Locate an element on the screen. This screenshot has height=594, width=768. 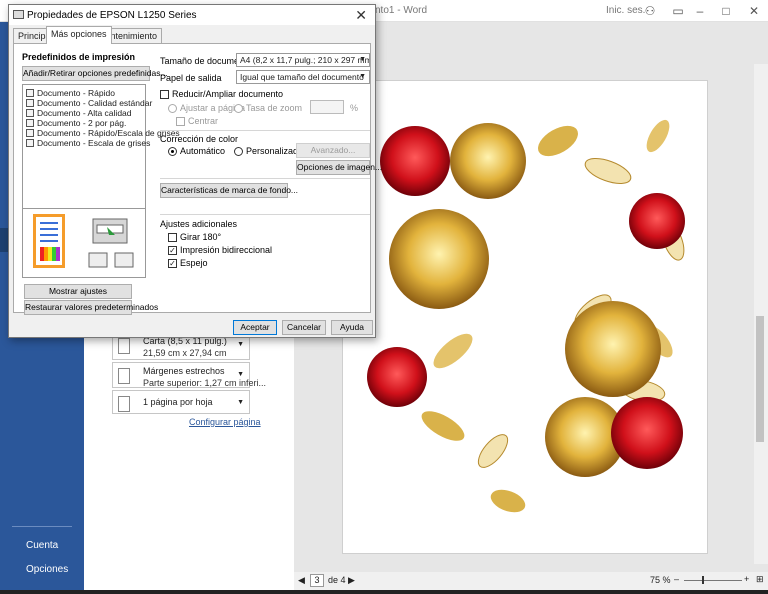
backstage-divider is located at coordinates (42, 526).